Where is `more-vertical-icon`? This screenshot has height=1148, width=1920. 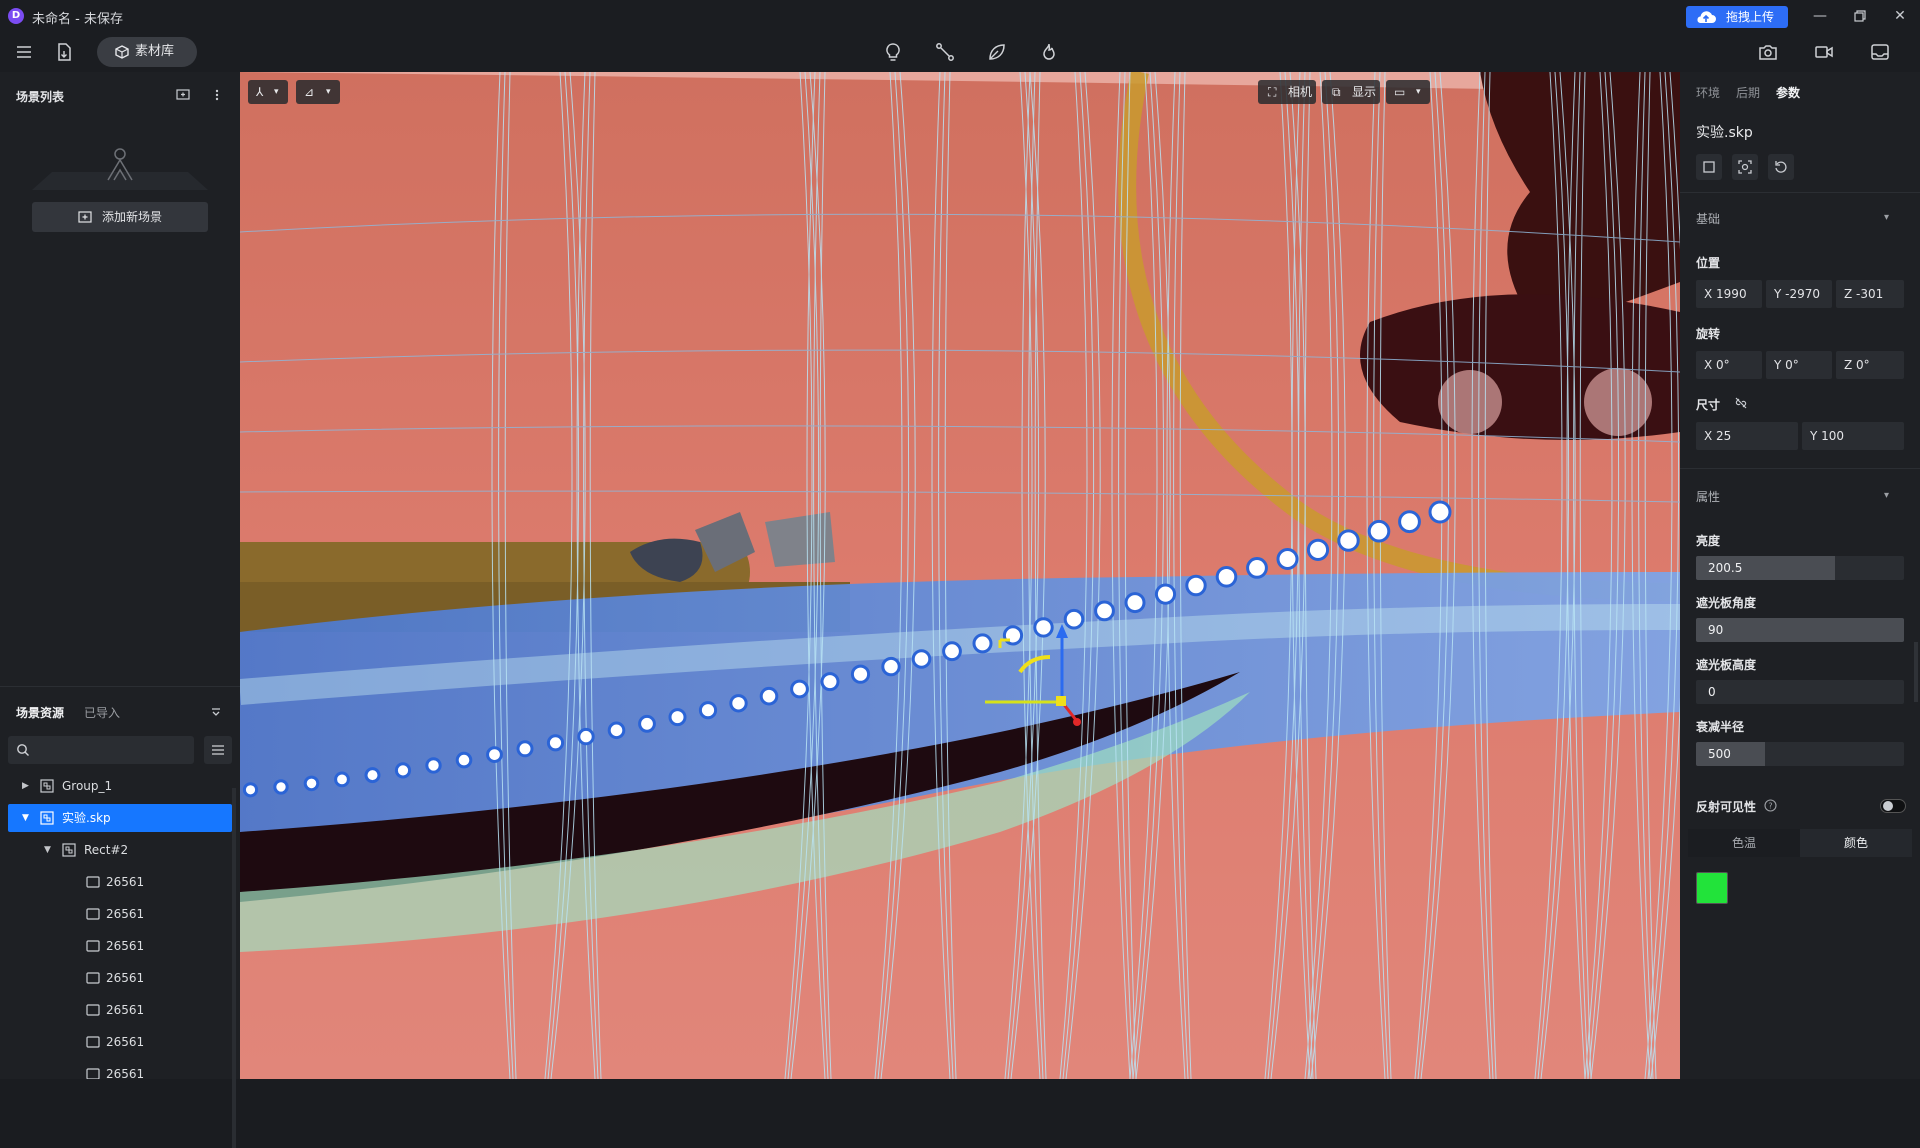
more-vertical-icon is located at coordinates (217, 95).